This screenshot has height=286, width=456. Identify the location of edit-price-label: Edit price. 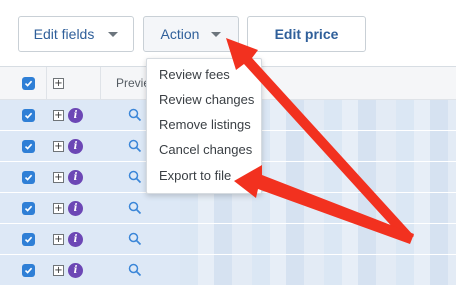
(306, 34).